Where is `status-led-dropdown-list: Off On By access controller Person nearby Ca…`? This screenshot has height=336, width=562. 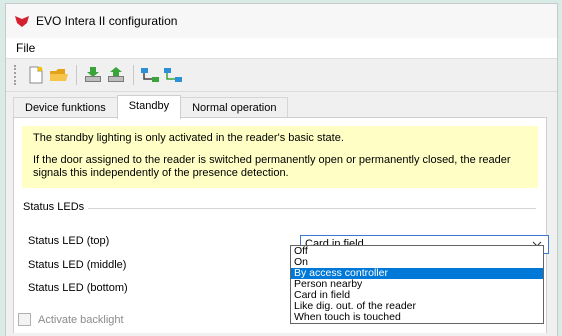 status-led-dropdown-list: Off On By access controller Person nearby Ca… is located at coordinates (417, 284).